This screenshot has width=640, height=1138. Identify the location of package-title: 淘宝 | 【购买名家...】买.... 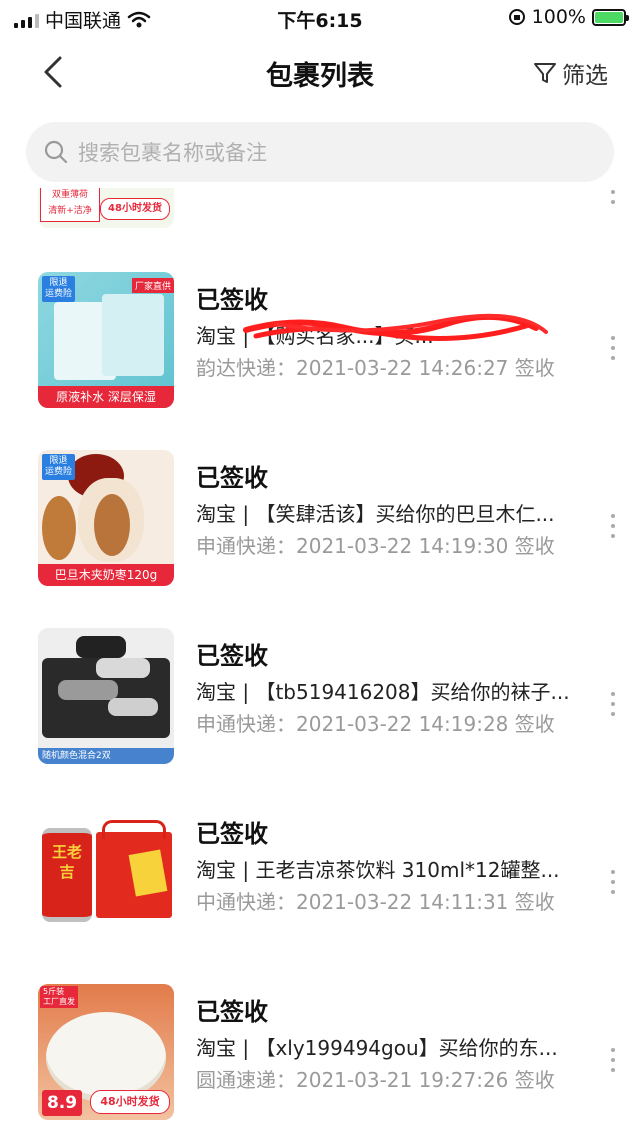
(315, 336).